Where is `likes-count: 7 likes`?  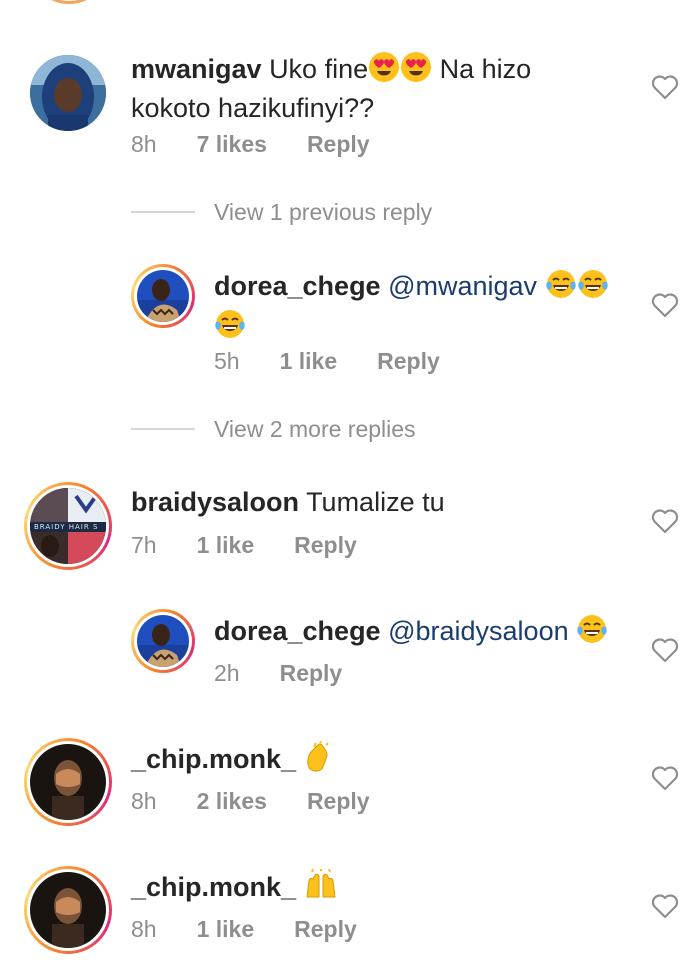 likes-count: 7 likes is located at coordinates (232, 144).